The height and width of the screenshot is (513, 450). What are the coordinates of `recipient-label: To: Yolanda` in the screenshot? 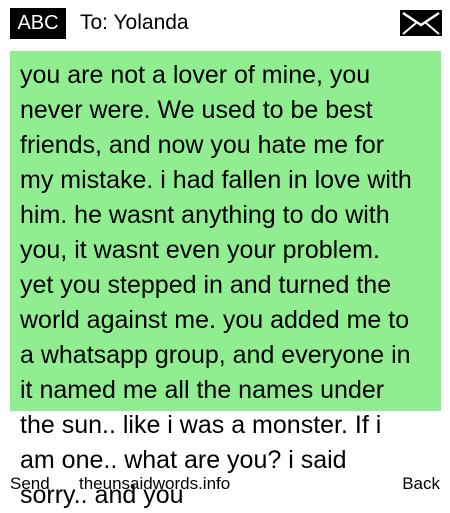 It's located at (134, 22).